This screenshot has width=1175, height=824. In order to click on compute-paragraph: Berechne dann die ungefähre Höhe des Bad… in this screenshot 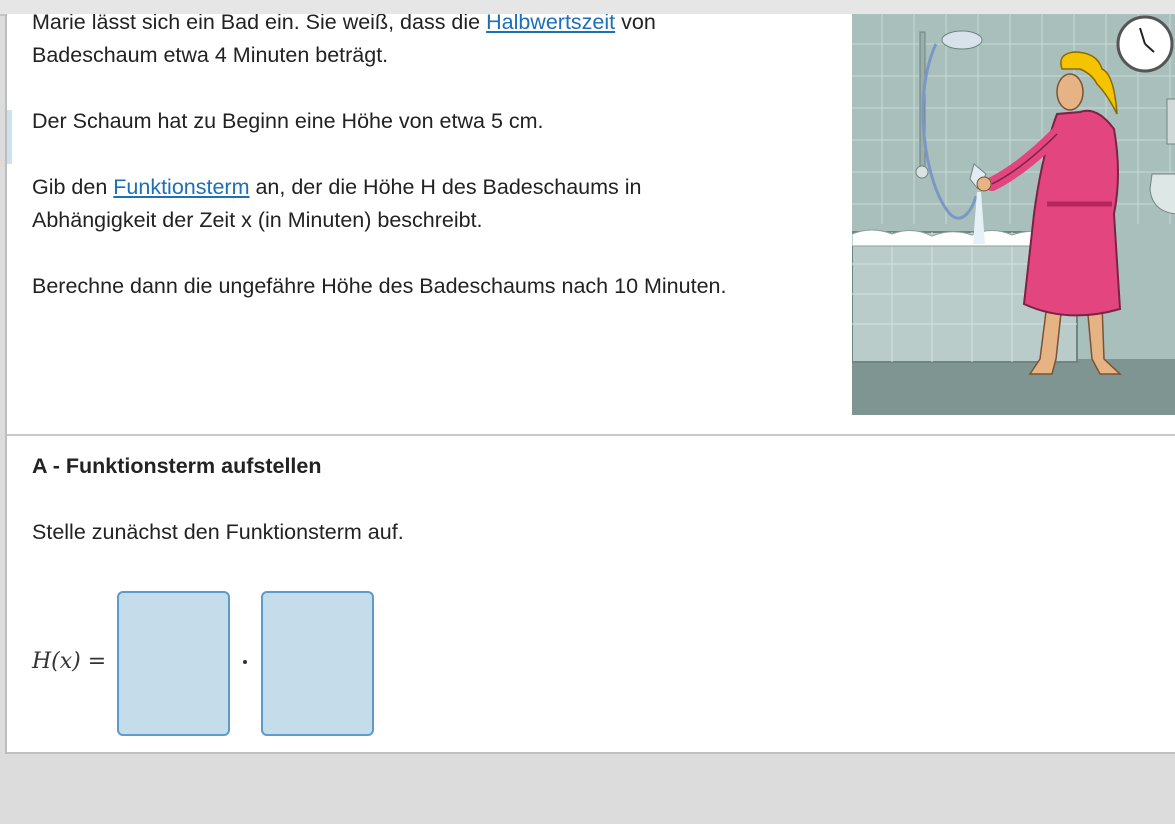, I will do `click(379, 286)`.